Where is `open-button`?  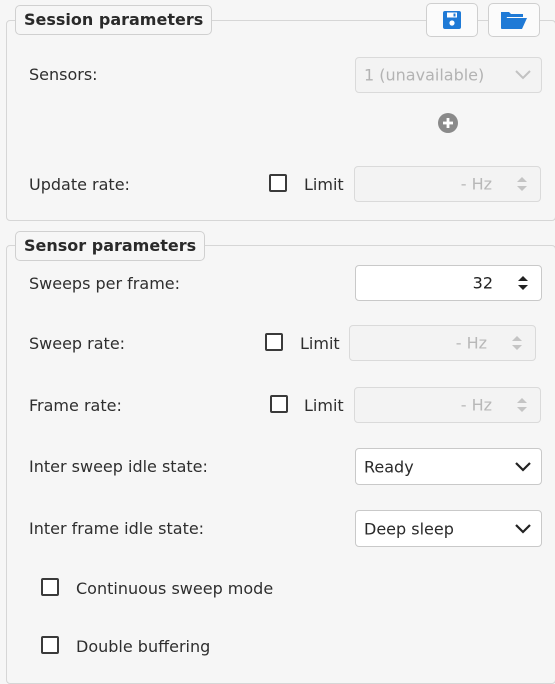 open-button is located at coordinates (514, 20).